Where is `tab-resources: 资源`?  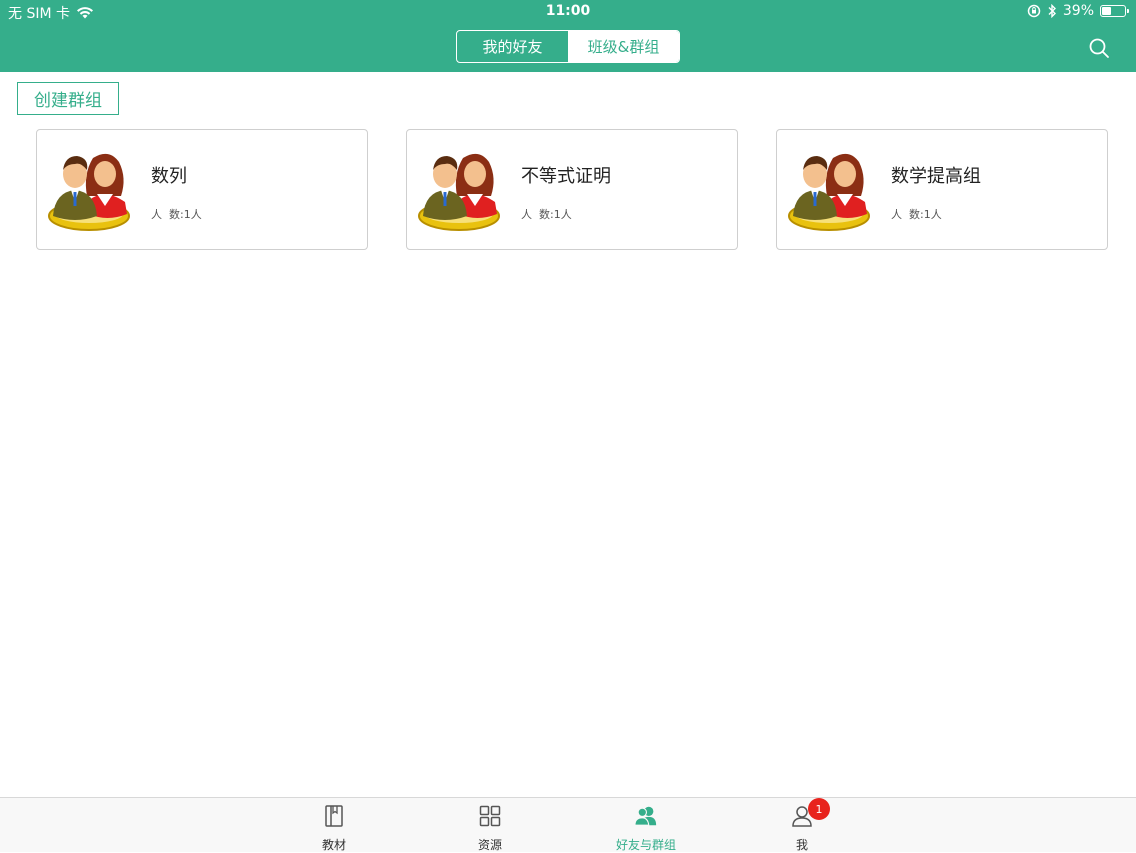 tab-resources: 资源 is located at coordinates (490, 825).